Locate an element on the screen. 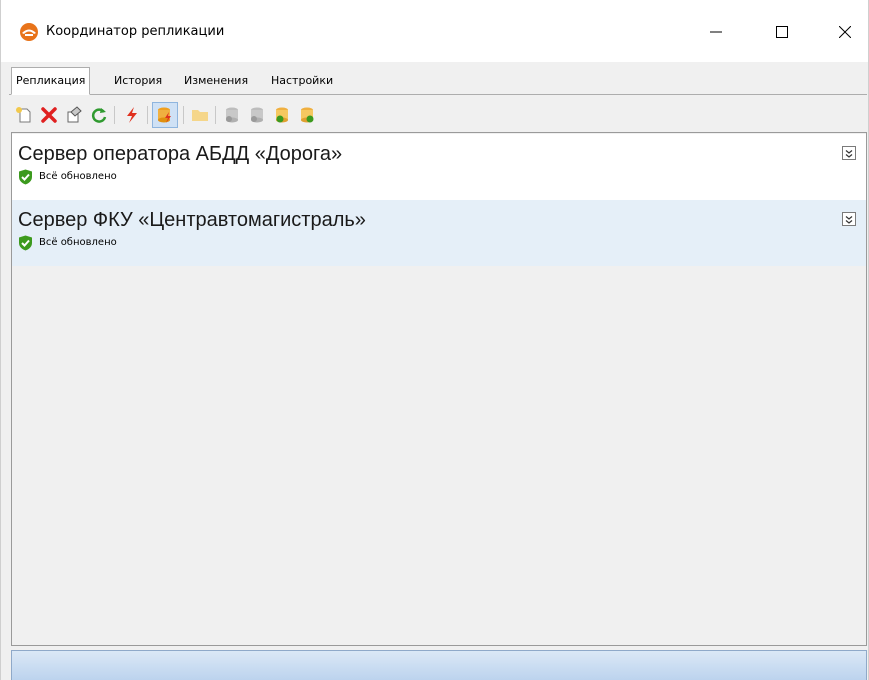  tab-changes: Изменения is located at coordinates (216, 82).